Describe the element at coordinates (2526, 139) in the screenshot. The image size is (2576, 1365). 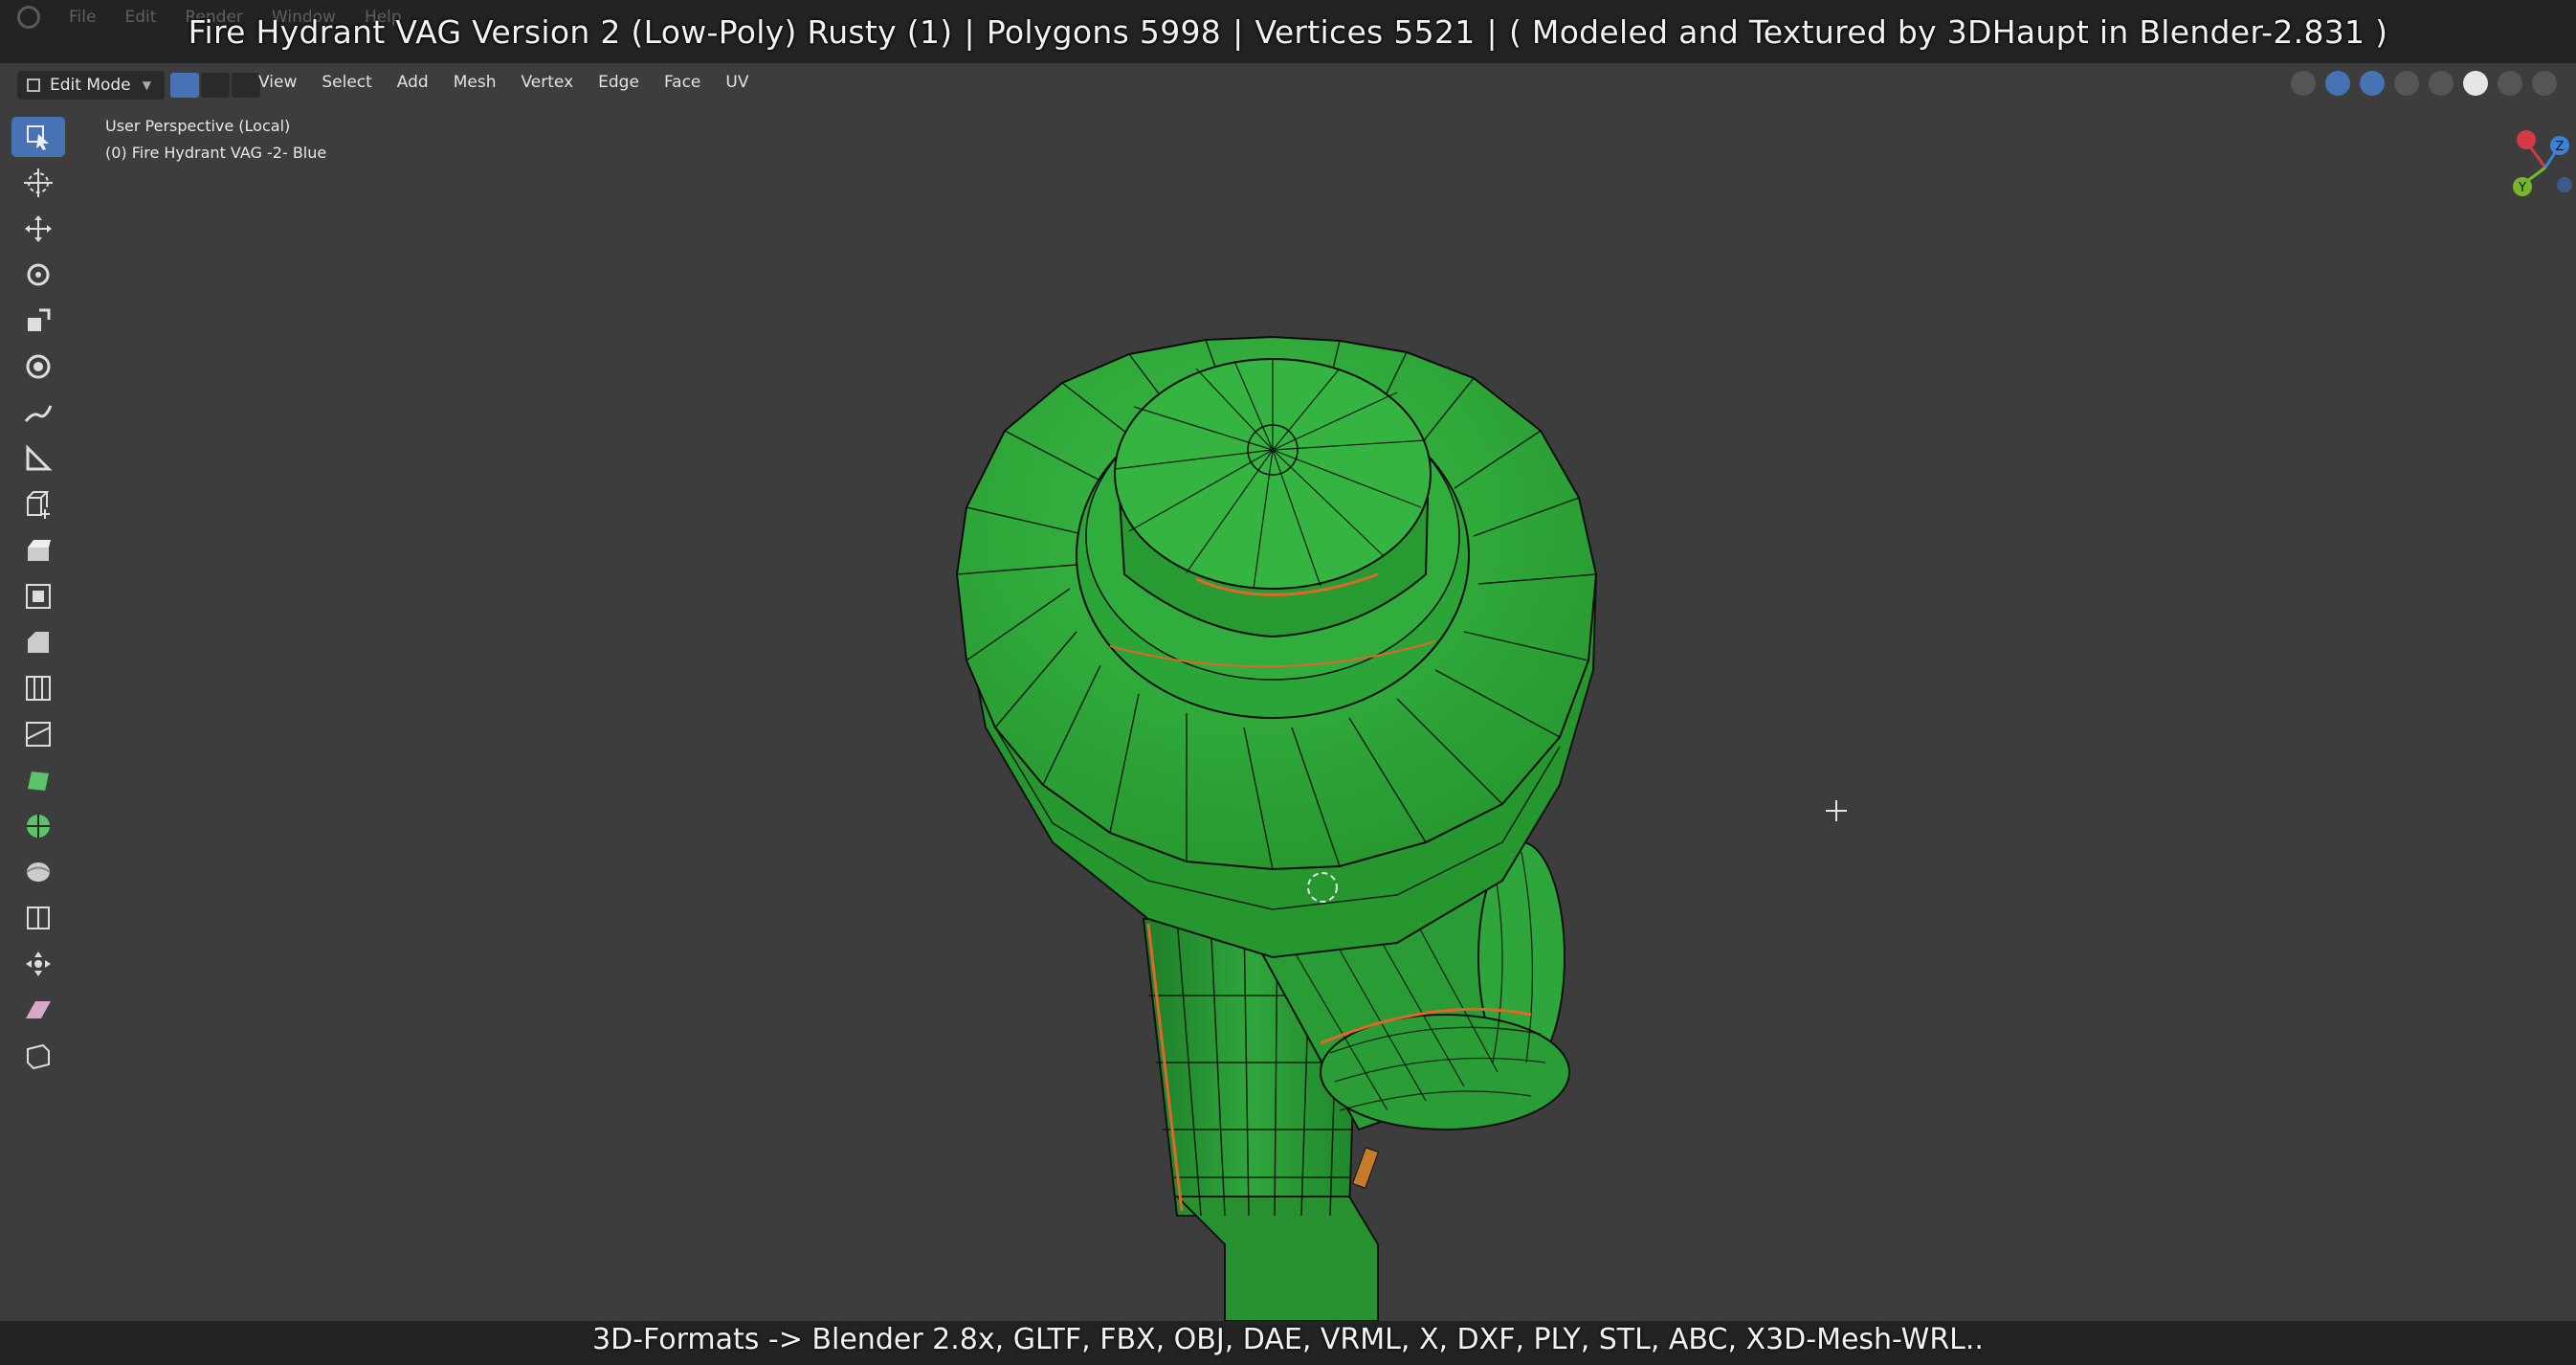
I see `gizmo-x-axis` at that location.